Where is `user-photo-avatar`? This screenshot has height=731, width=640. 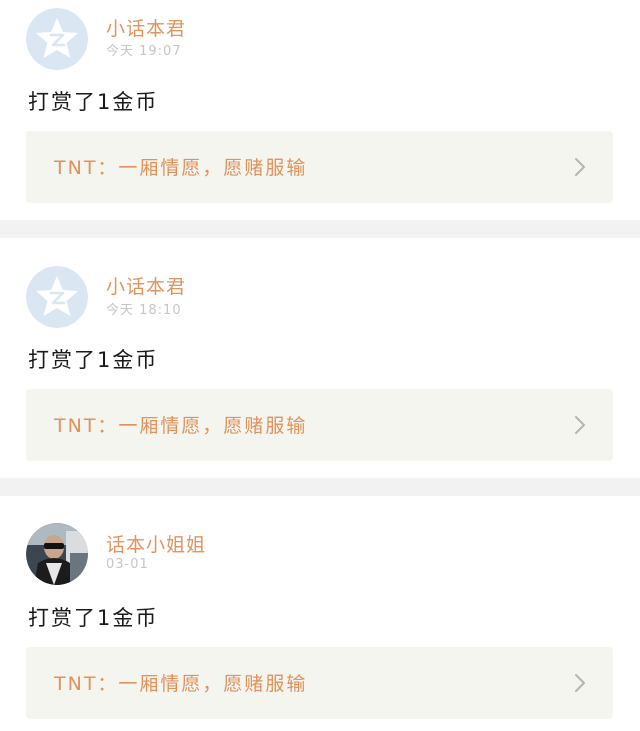
user-photo-avatar is located at coordinates (57, 554).